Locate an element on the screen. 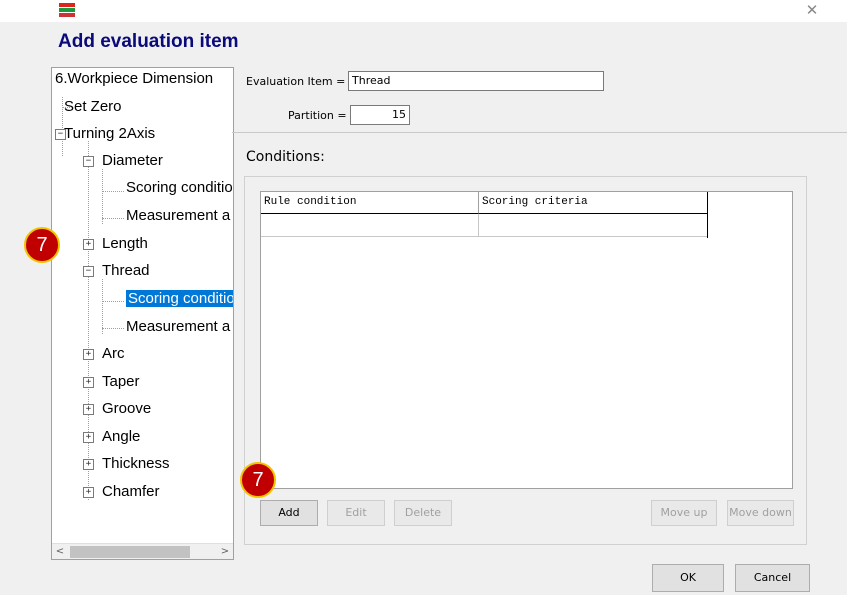 Image resolution: width=847 pixels, height=595 pixels. tree-item-label: Chamfer is located at coordinates (131, 491).